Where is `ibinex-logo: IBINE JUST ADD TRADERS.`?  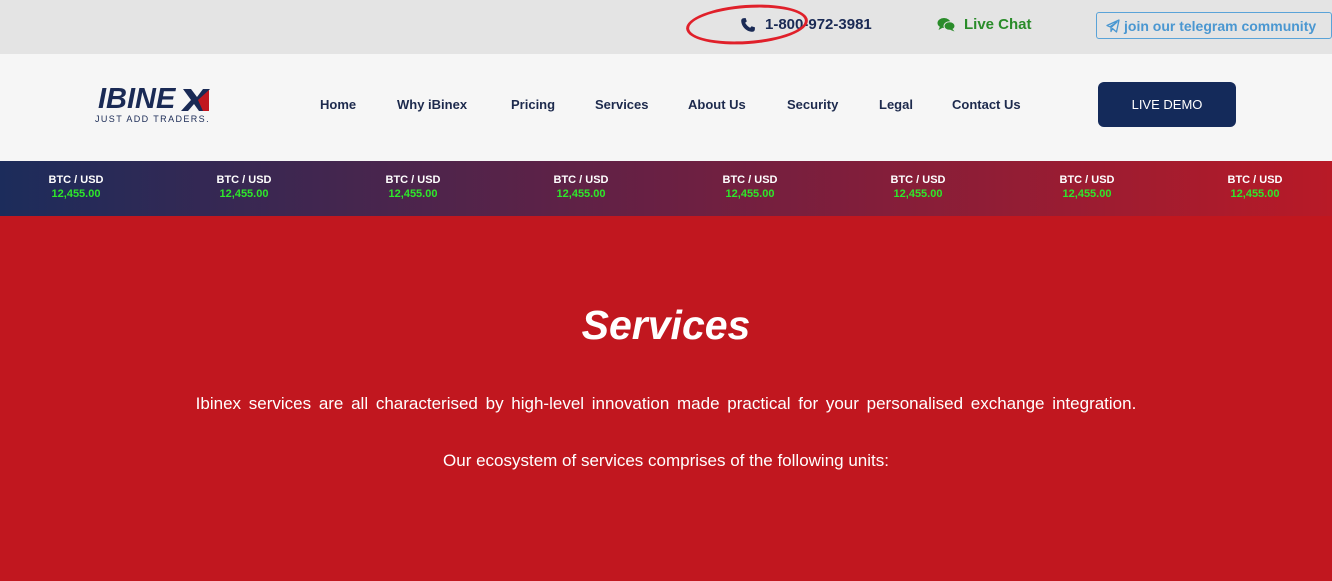 ibinex-logo: IBINE JUST ADD TRADERS. is located at coordinates (160, 108).